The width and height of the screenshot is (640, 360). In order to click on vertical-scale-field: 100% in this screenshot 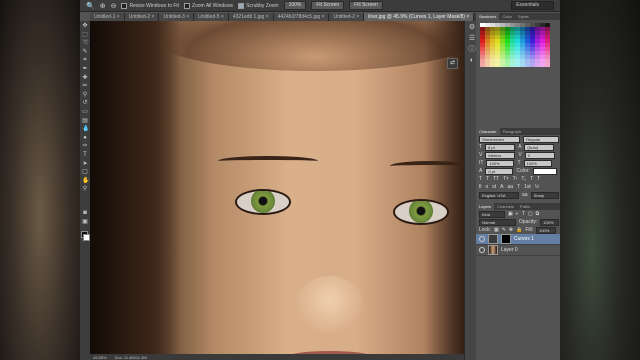, I will do `click(500, 163)`.